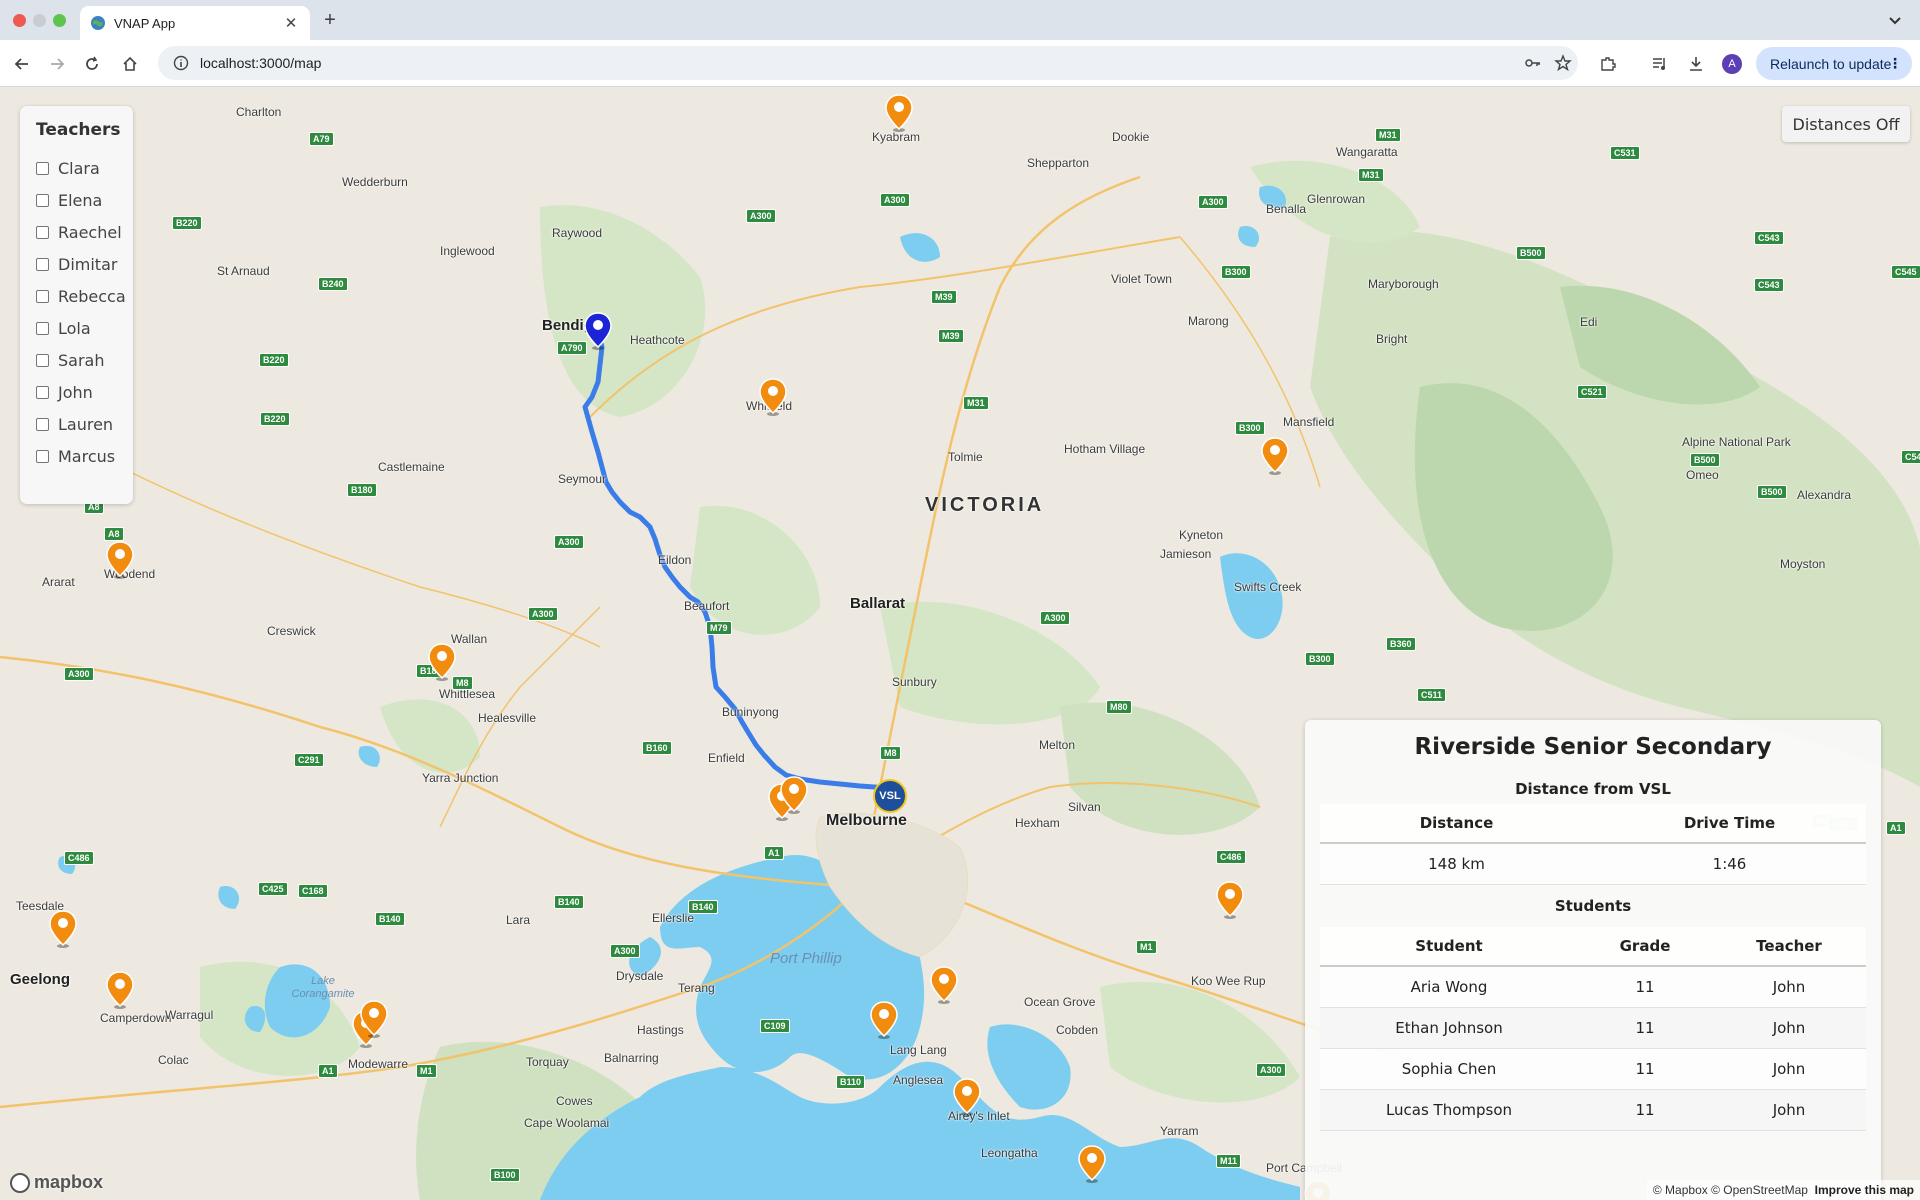 The height and width of the screenshot is (1200, 1920). What do you see at coordinates (1057, 745) in the screenshot?
I see `place-label: Melton` at bounding box center [1057, 745].